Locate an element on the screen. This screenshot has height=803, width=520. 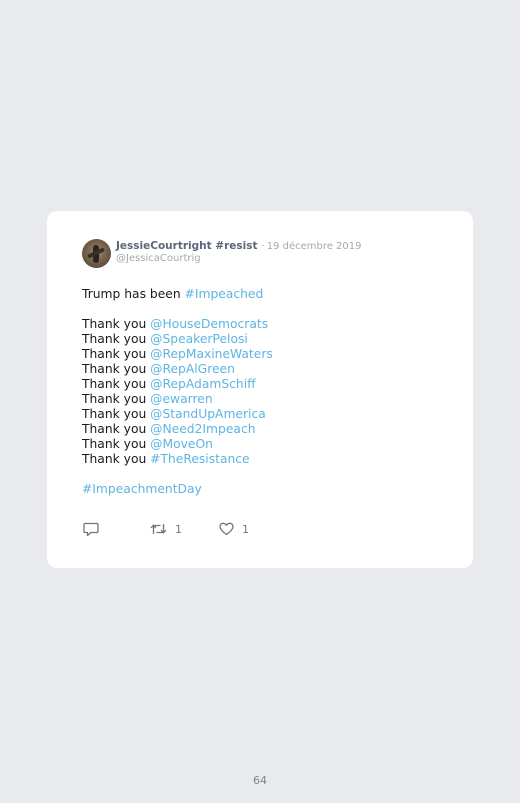
tweet-line: Thank you @SpeakerPelosi is located at coordinates (177, 339).